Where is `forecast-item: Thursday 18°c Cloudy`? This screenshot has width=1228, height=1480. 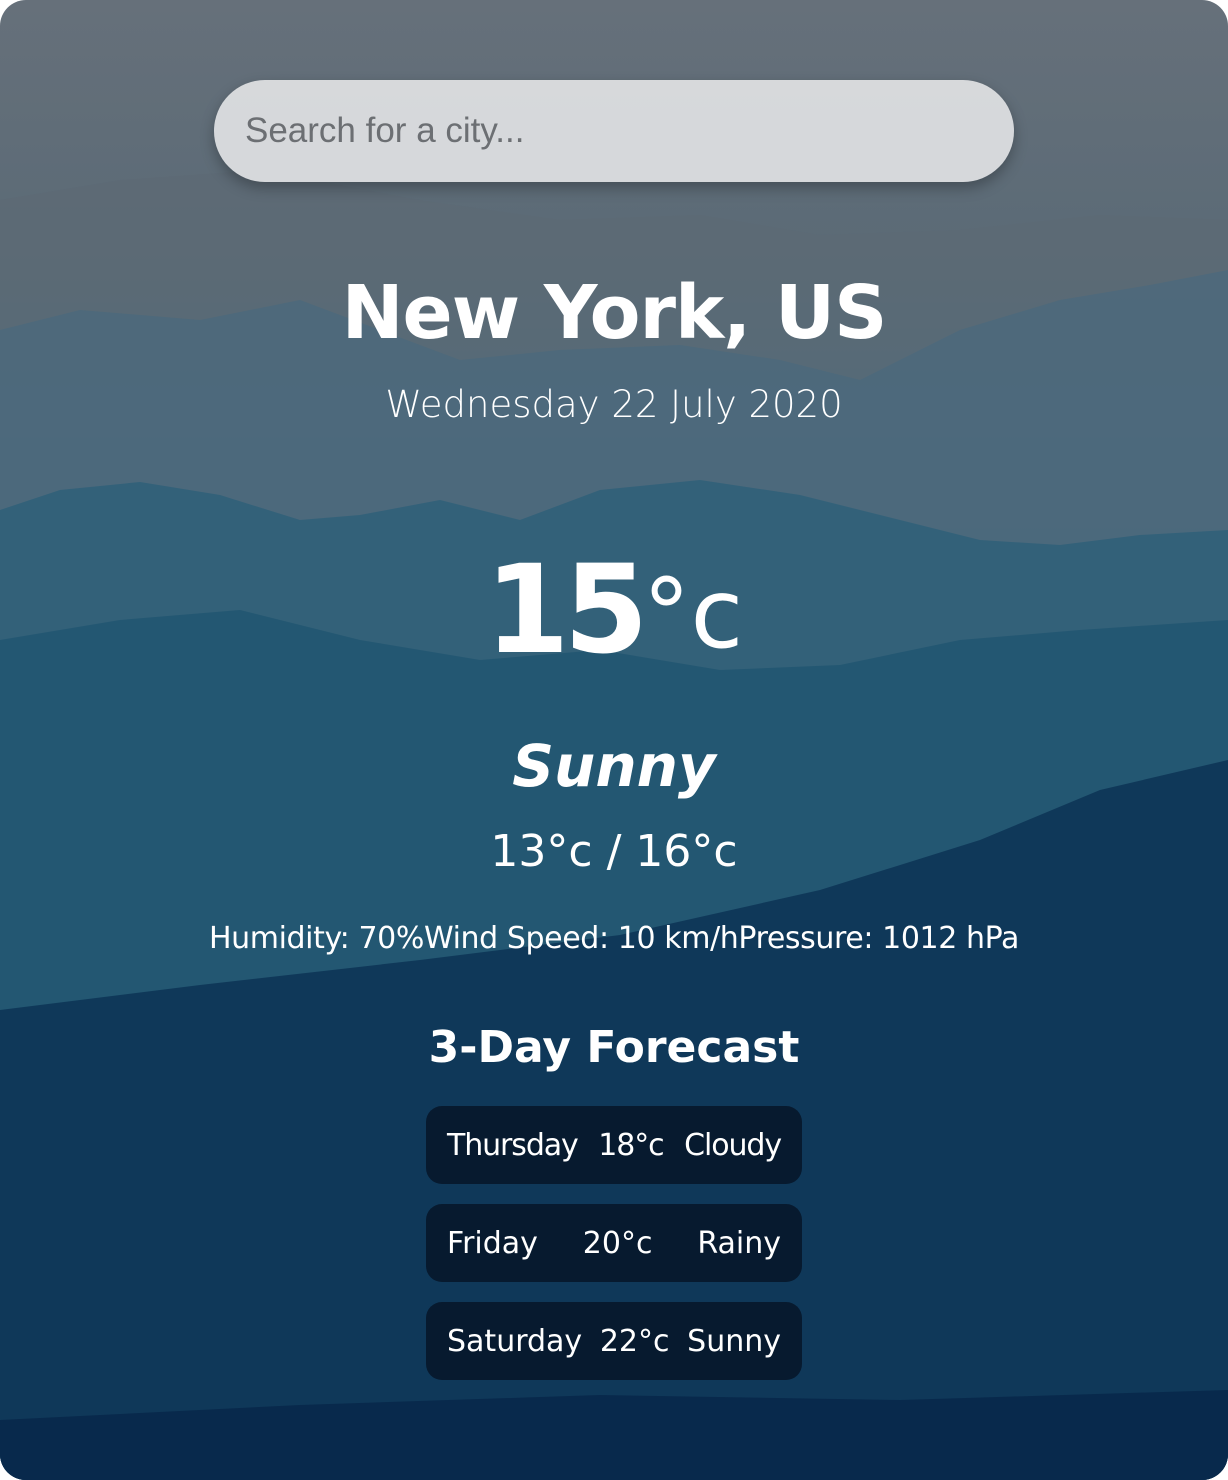
forecast-item: Thursday 18°c Cloudy is located at coordinates (614, 1145).